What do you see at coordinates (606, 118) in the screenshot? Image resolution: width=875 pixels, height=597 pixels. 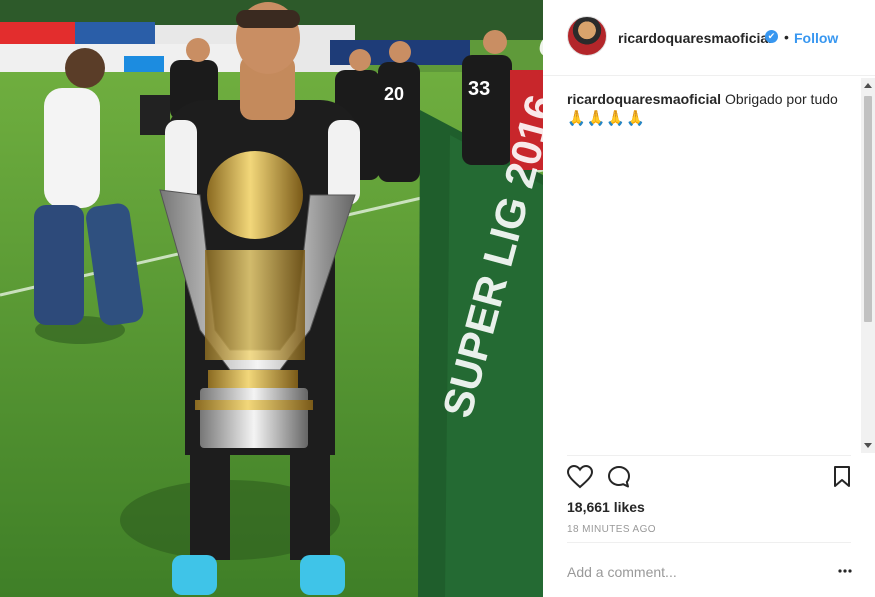 I see `caption-emojis: 🙏🙏🙏🙏` at bounding box center [606, 118].